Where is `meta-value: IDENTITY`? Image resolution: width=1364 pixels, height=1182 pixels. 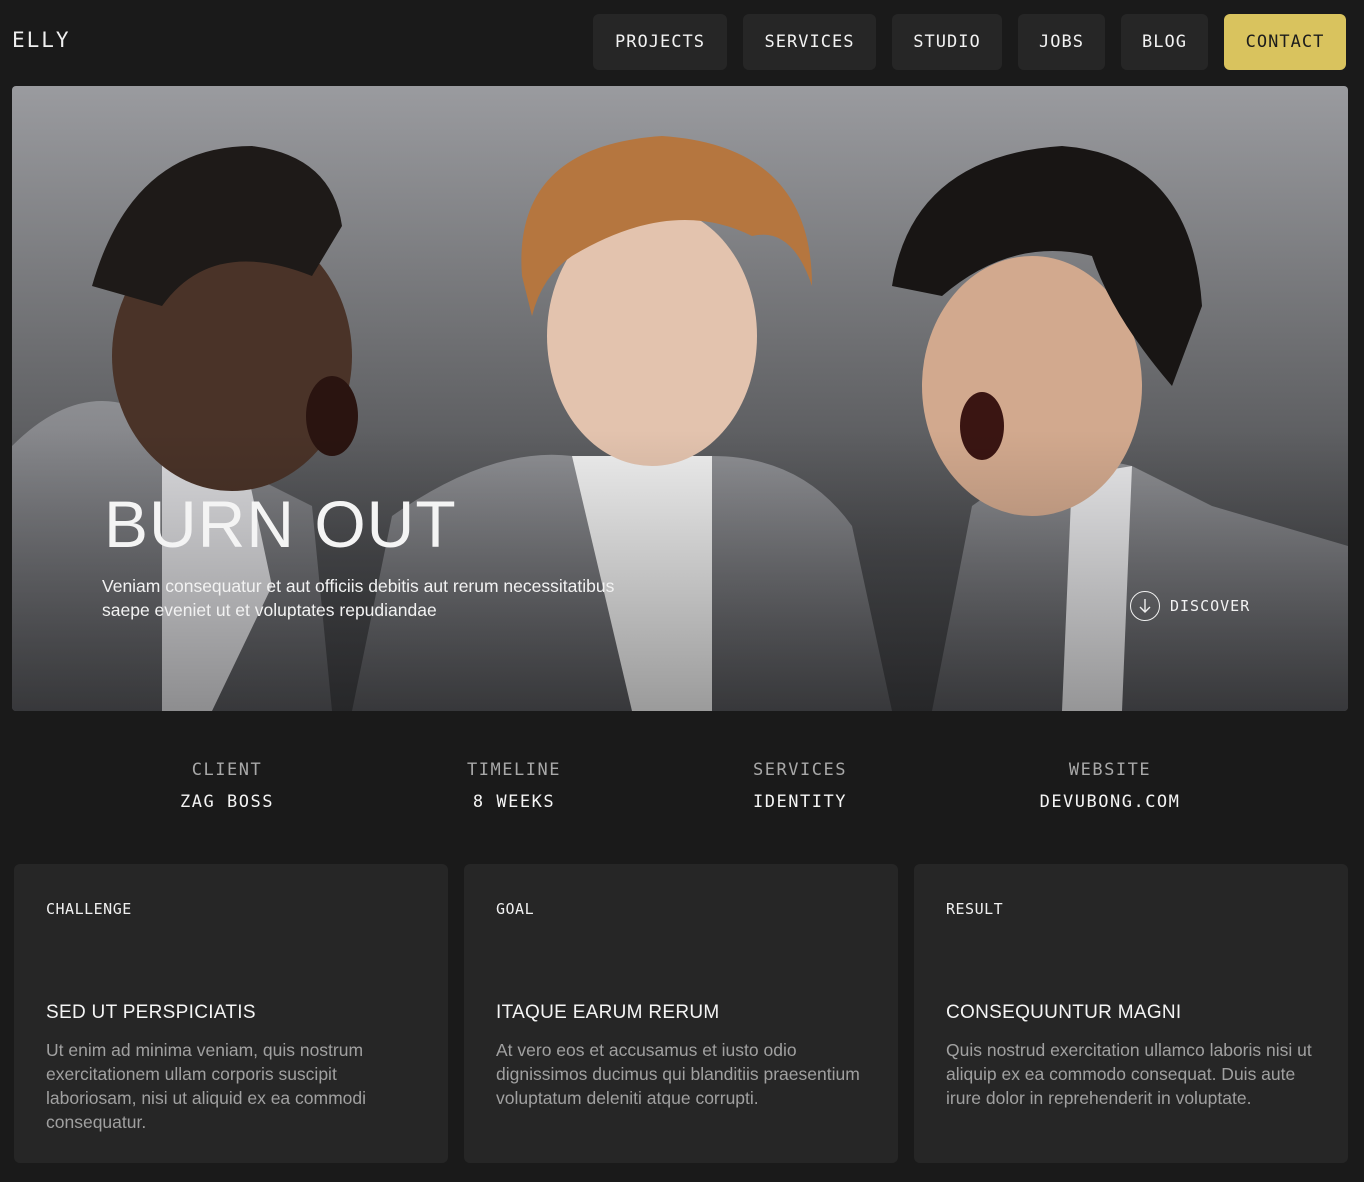 meta-value: IDENTITY is located at coordinates (800, 802).